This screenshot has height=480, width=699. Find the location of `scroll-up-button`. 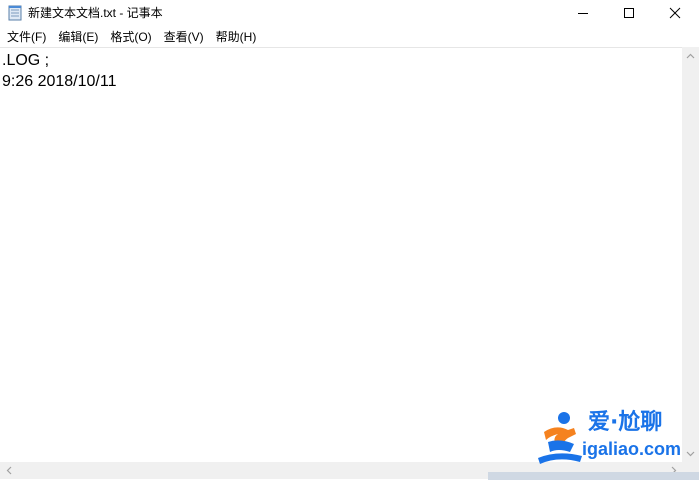

scroll-up-button is located at coordinates (690, 55).